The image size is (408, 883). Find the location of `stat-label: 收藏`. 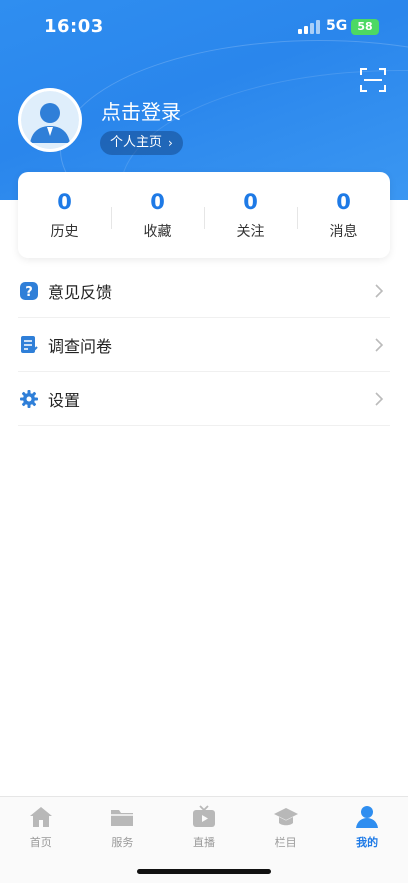

stat-label: 收藏 is located at coordinates (157, 232).